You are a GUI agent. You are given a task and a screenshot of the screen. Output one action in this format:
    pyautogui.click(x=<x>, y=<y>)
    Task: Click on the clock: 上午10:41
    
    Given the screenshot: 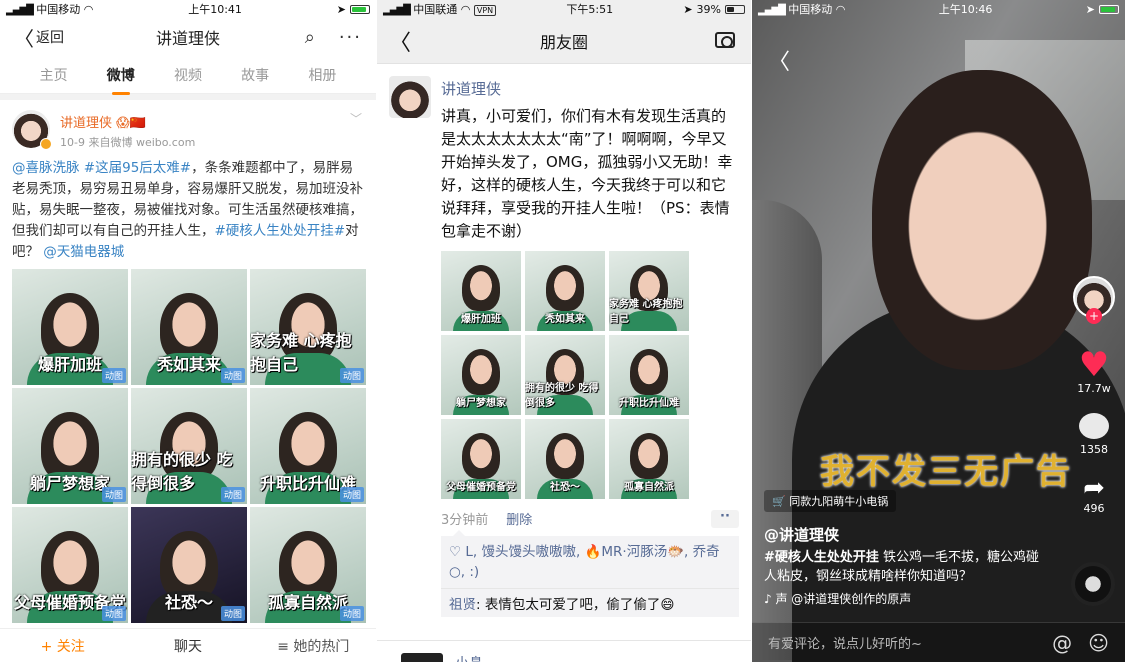 What is the action you would take?
    pyautogui.click(x=215, y=9)
    